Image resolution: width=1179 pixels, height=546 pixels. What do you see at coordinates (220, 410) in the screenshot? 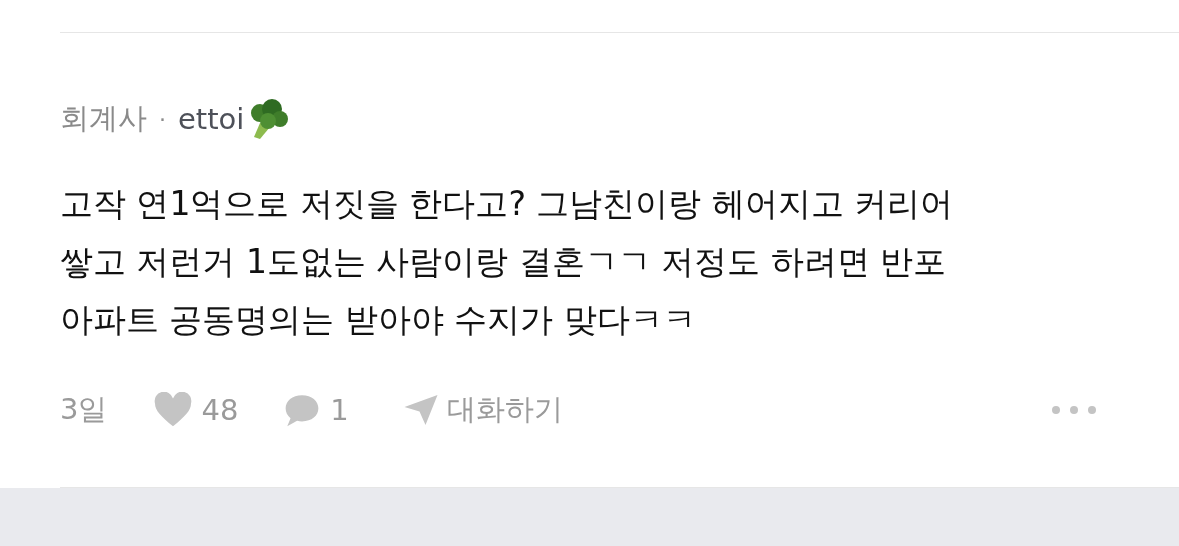
I see `like-count: 48` at bounding box center [220, 410].